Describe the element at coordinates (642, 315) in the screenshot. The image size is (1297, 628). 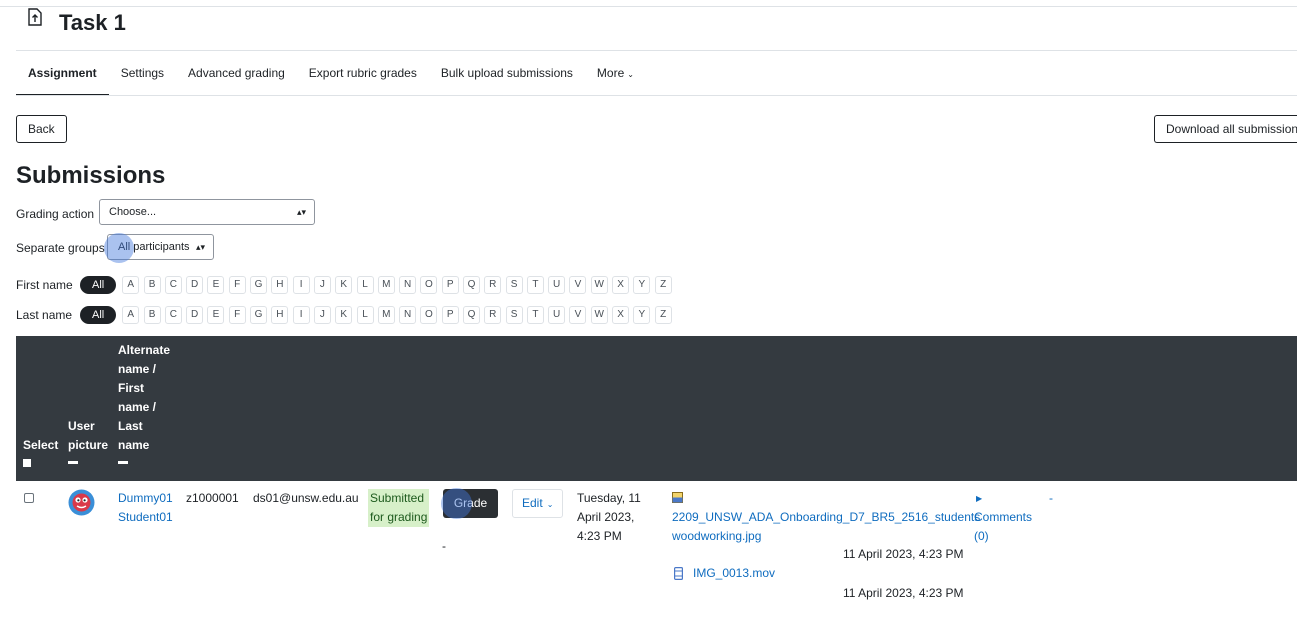
I see `last-name-initial-y: Y` at that location.